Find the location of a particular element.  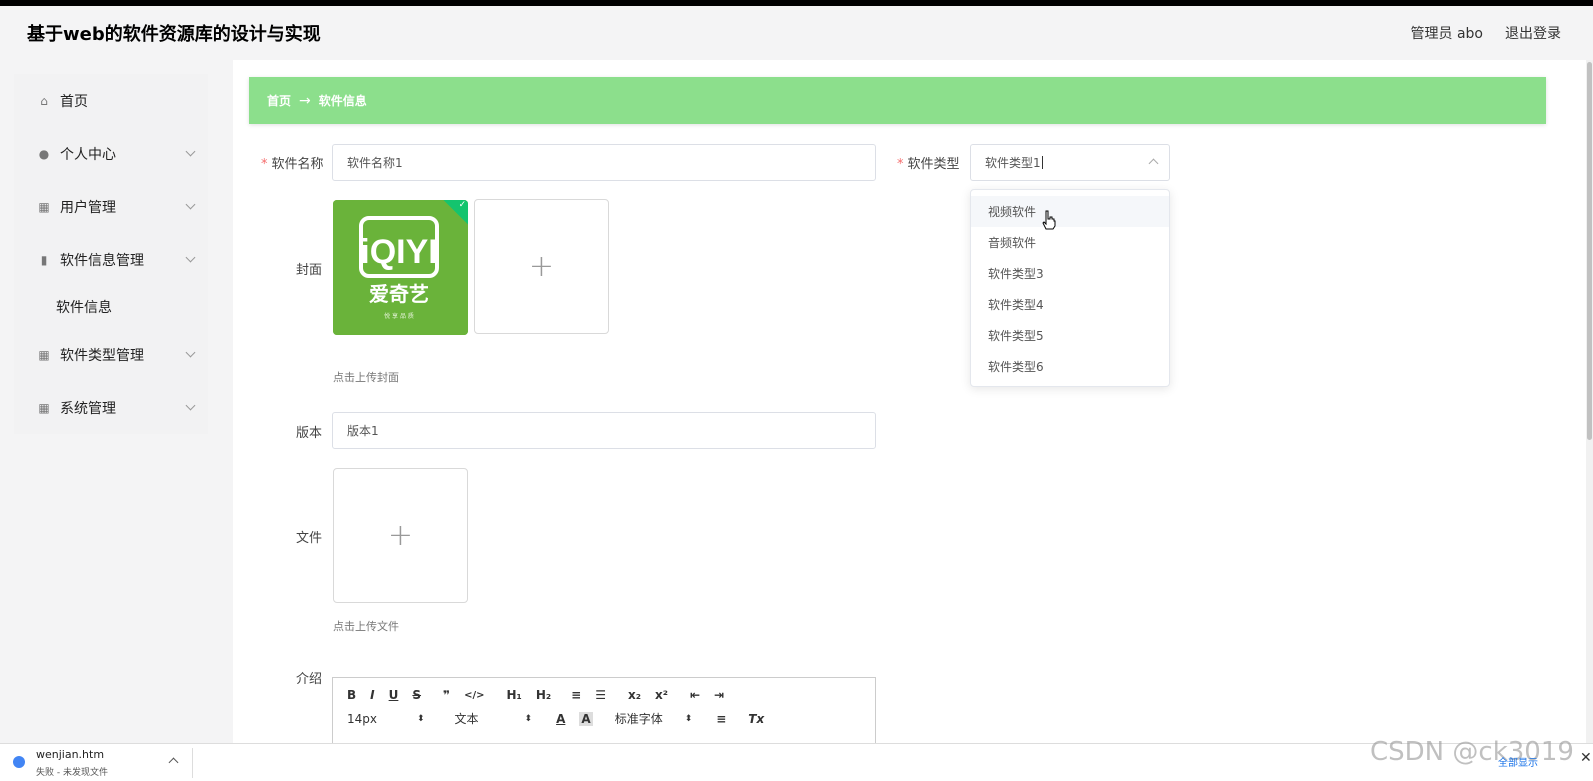

header-actions: 管理员 abo 退出登录 is located at coordinates (1486, 33).